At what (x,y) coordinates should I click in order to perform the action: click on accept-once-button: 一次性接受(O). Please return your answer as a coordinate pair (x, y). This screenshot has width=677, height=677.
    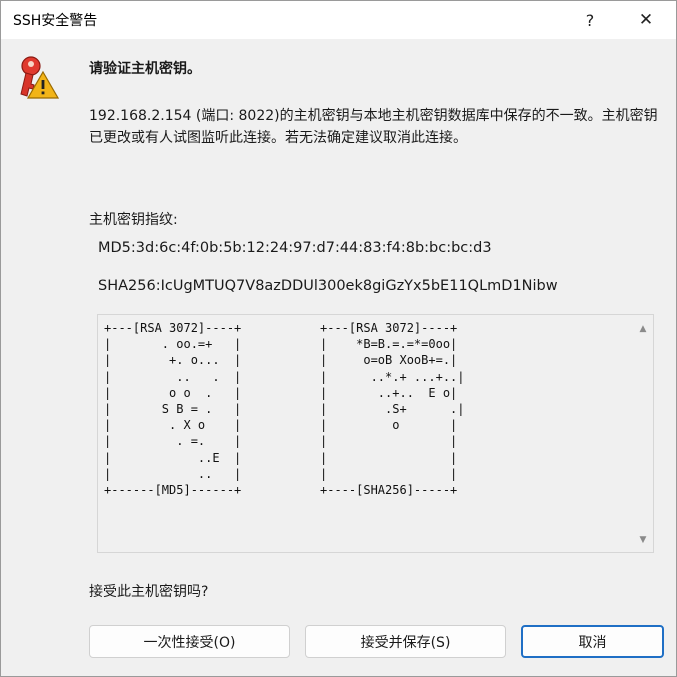
    Looking at the image, I should click on (189, 641).